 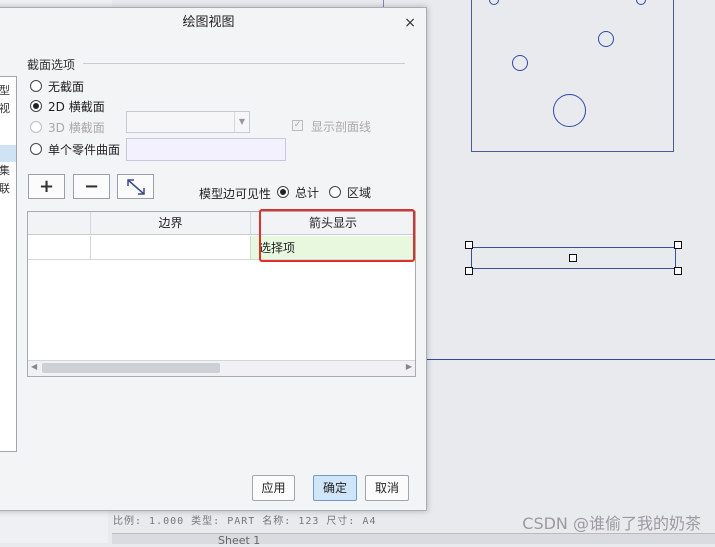 What do you see at coordinates (244, 63) in the screenshot?
I see `group-divider` at bounding box center [244, 63].